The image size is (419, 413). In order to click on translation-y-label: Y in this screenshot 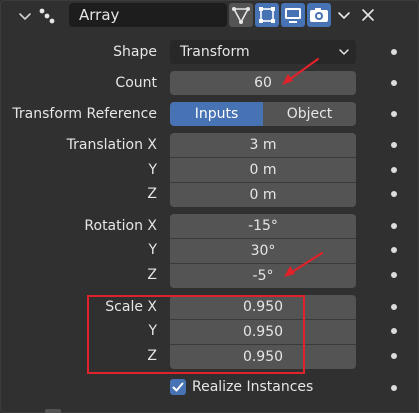, I will do `click(152, 170)`.